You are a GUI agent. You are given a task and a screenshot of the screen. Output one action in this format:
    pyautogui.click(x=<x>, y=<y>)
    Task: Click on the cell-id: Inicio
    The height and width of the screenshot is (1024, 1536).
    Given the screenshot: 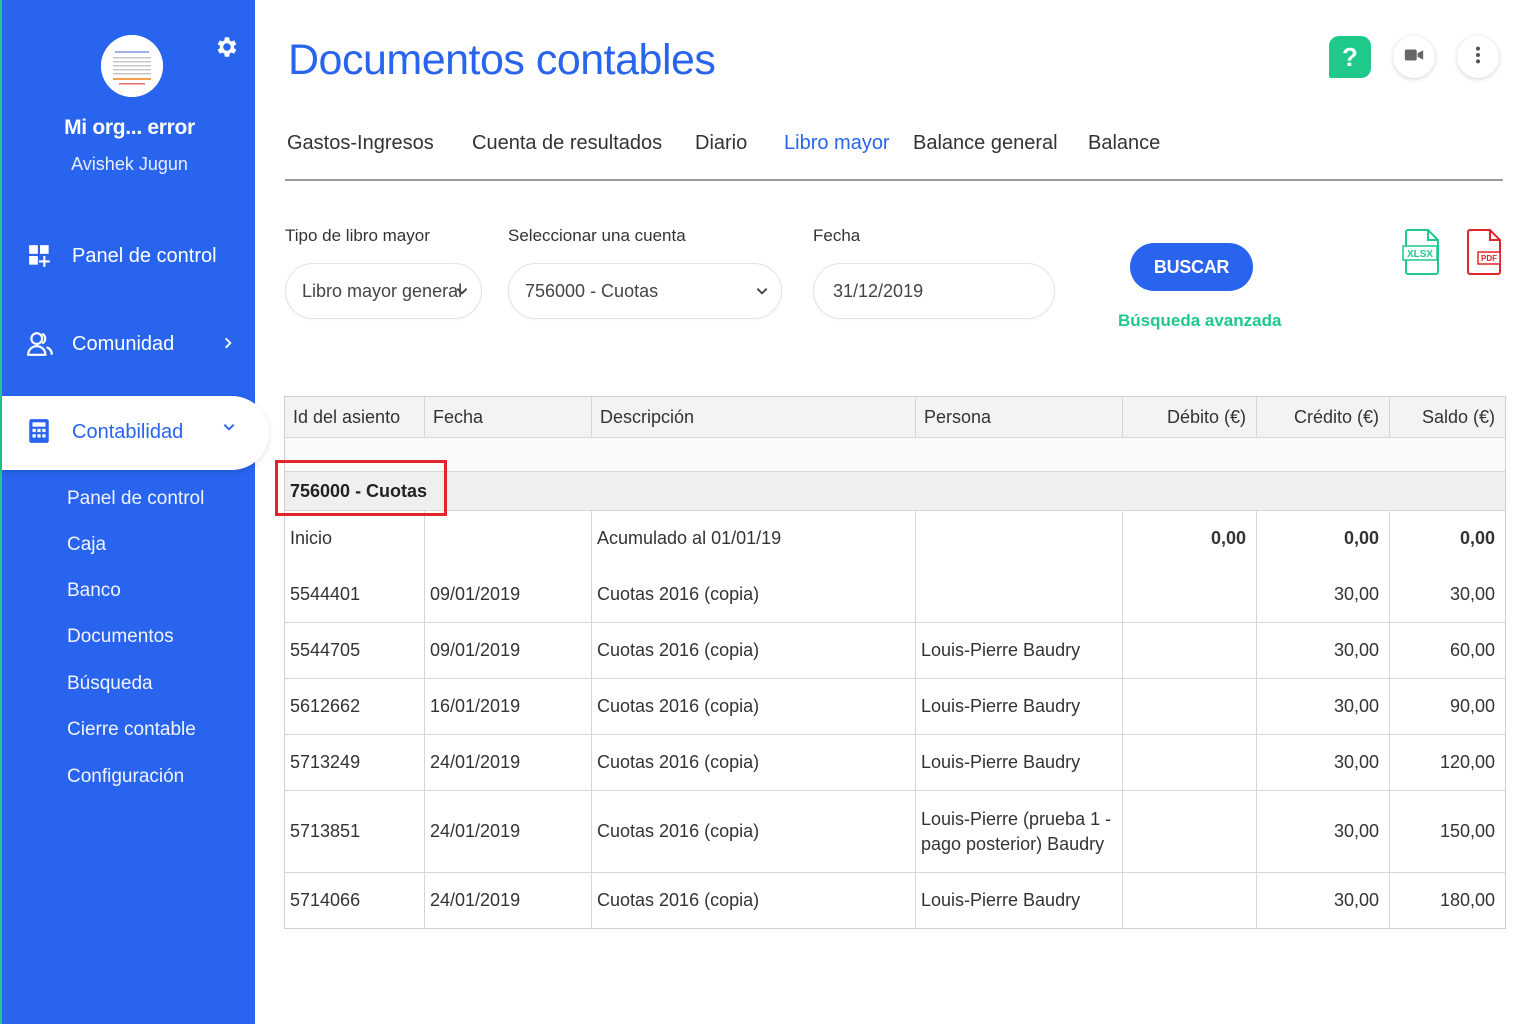 What is the action you would take?
    pyautogui.click(x=311, y=538)
    